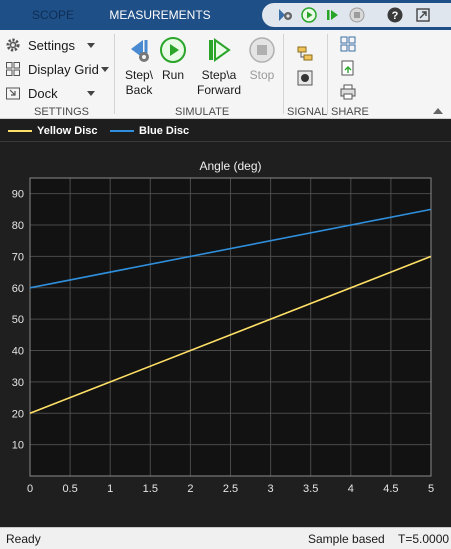 The image size is (451, 549). What do you see at coordinates (18, 195) in the screenshot?
I see `y-tick-label: 90` at bounding box center [18, 195].